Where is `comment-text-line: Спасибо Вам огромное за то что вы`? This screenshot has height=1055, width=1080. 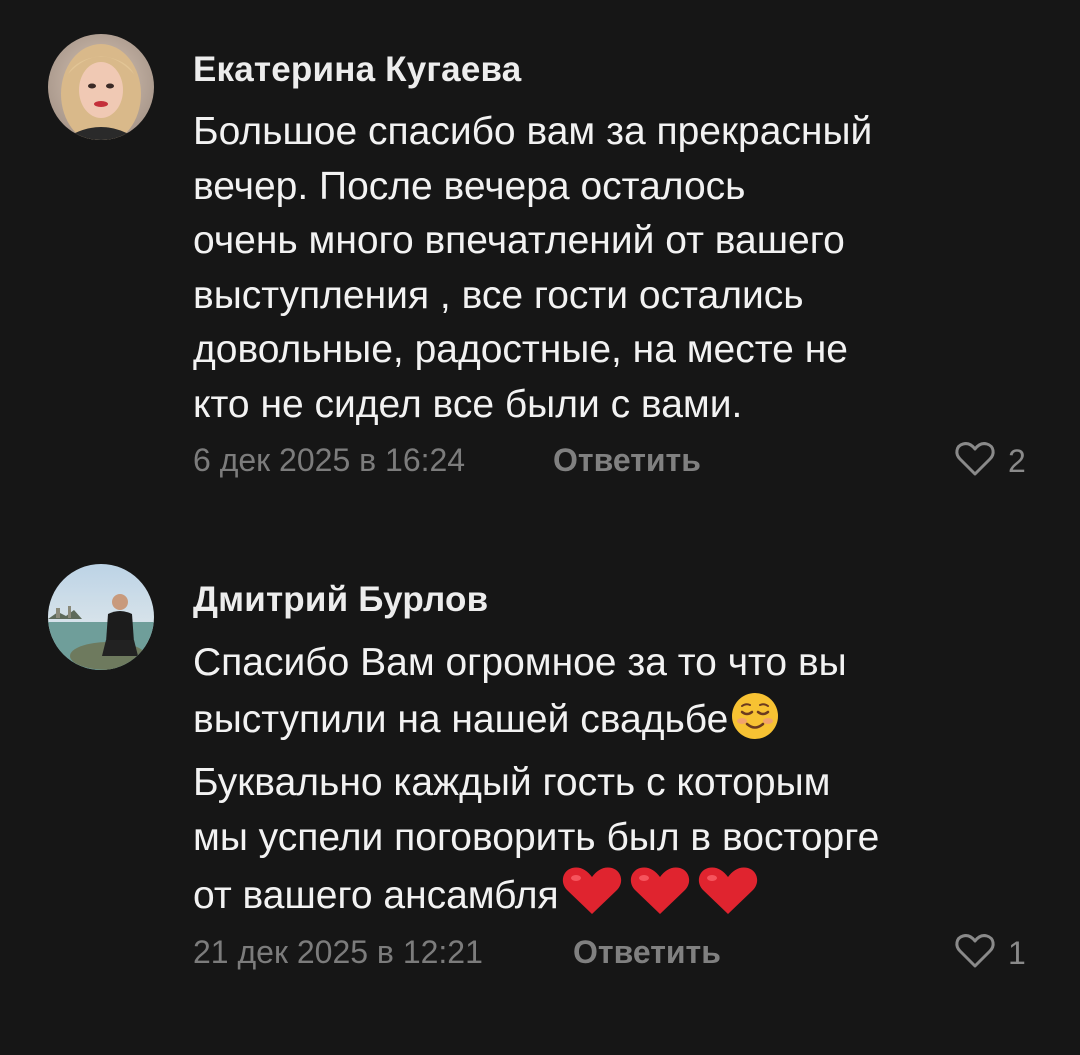 comment-text-line: Спасибо Вам огромное за то что вы is located at coordinates (520, 662).